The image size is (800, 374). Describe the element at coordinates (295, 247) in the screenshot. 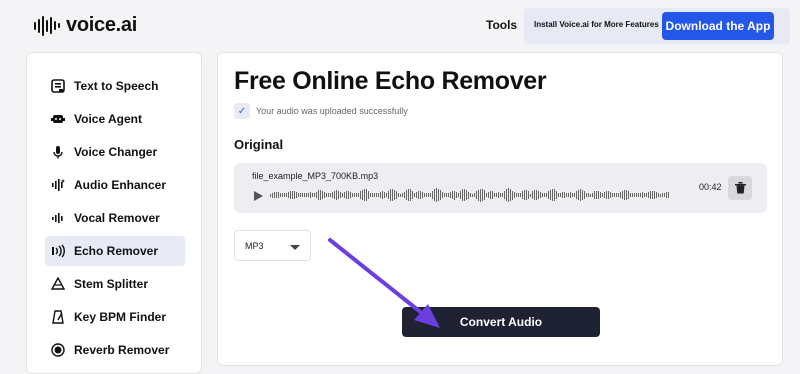

I see `chevron-down-icon` at that location.